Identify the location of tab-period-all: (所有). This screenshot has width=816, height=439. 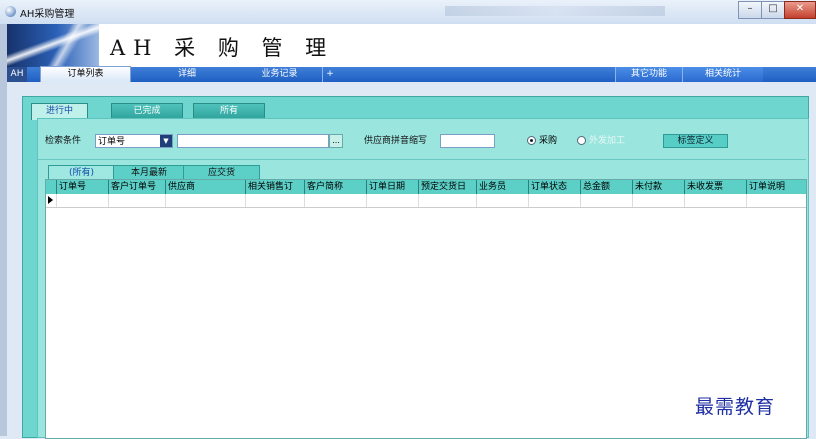
(81, 172).